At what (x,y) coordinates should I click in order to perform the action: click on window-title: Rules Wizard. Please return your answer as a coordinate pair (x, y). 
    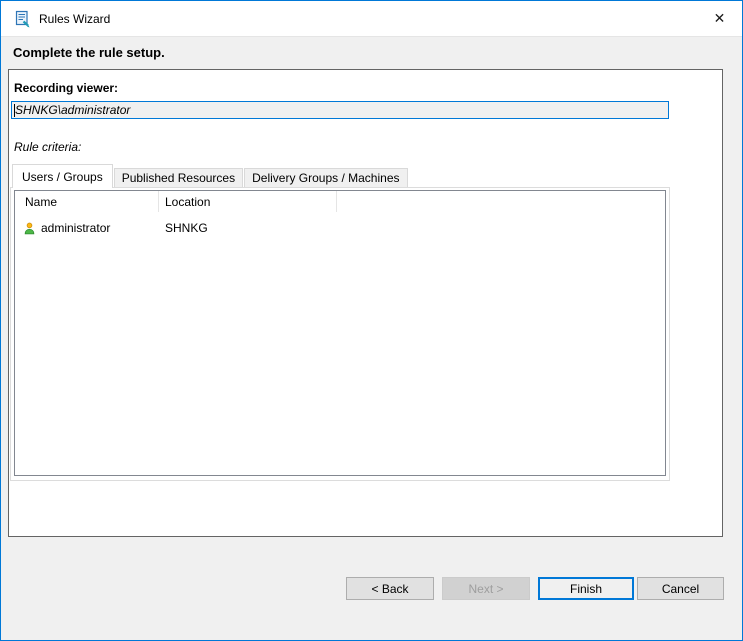
    Looking at the image, I should click on (75, 18).